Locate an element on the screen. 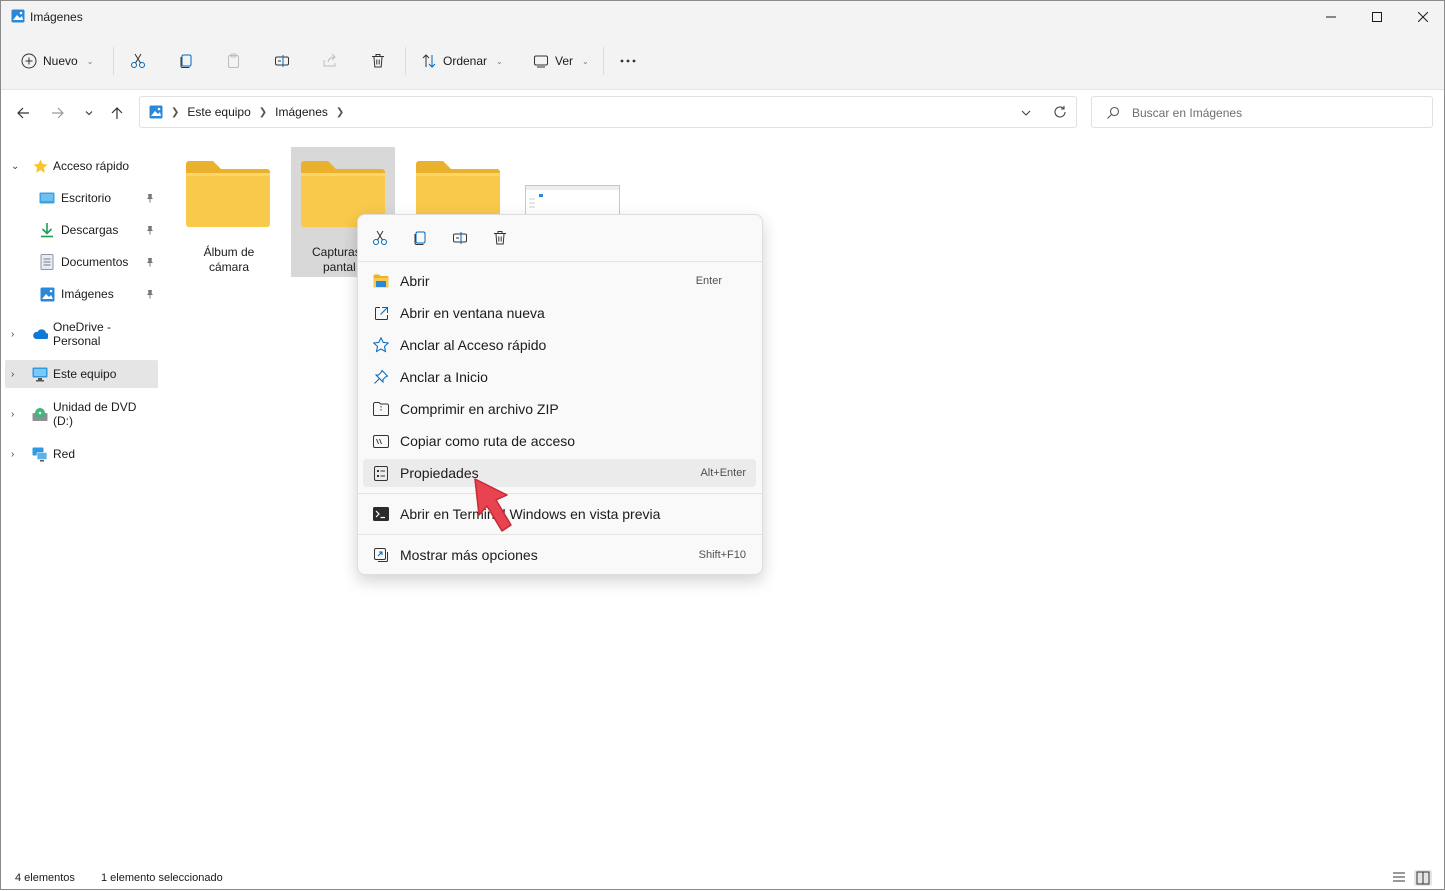 The width and height of the screenshot is (1445, 891). document-icon is located at coordinates (47, 262).